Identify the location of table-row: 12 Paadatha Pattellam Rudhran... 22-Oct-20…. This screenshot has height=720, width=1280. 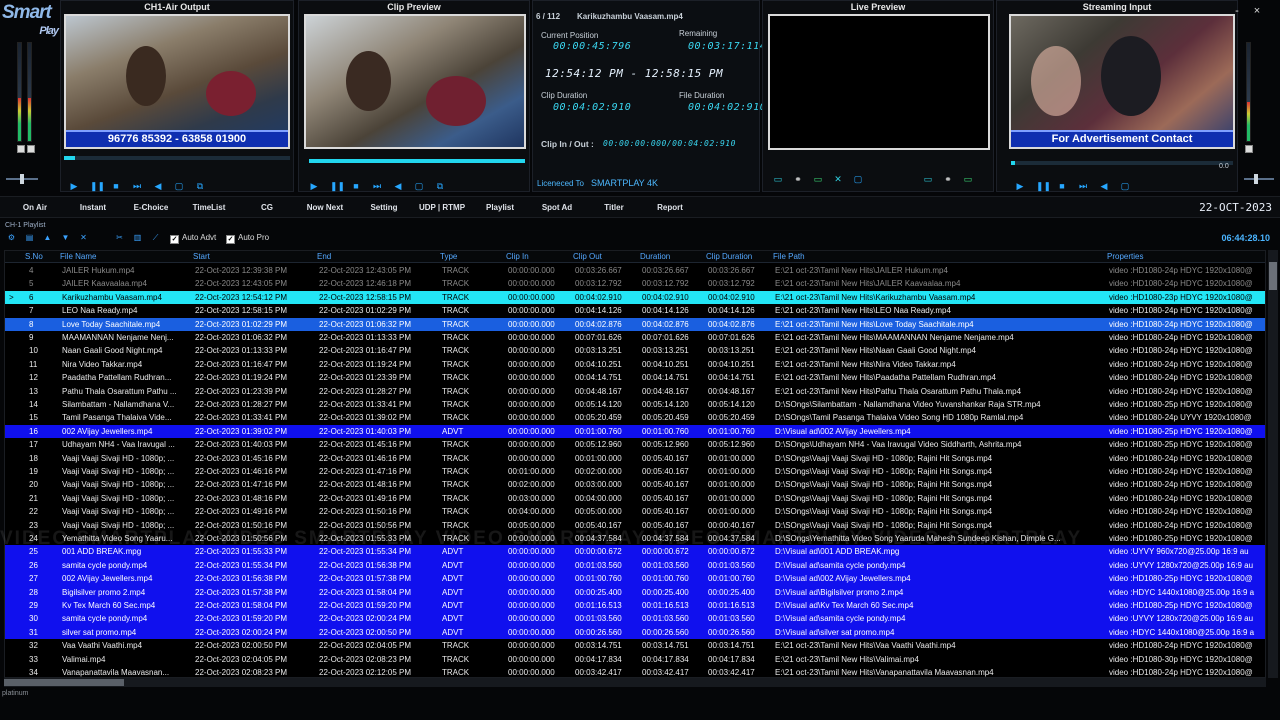
(635, 377).